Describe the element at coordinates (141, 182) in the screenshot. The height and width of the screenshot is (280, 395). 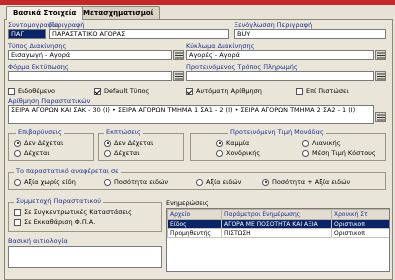
I see `radio-label: Ποσότητα ειδών` at that location.